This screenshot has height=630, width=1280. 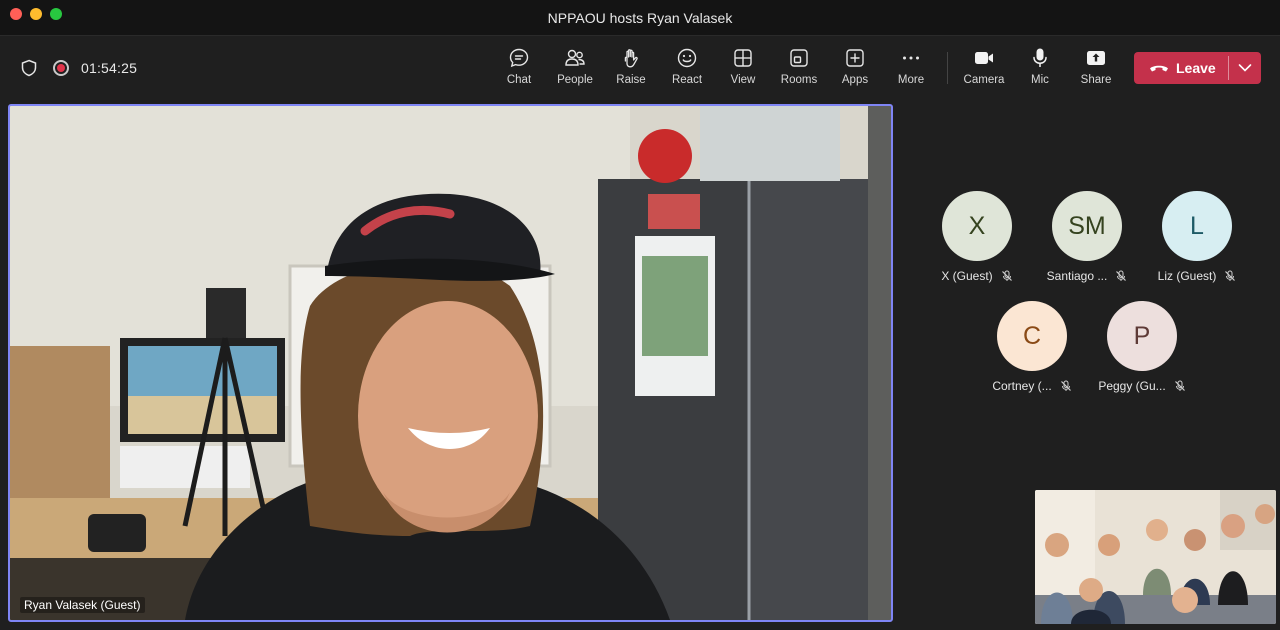 I want to click on leave-button: Leave, so click(x=1181, y=68).